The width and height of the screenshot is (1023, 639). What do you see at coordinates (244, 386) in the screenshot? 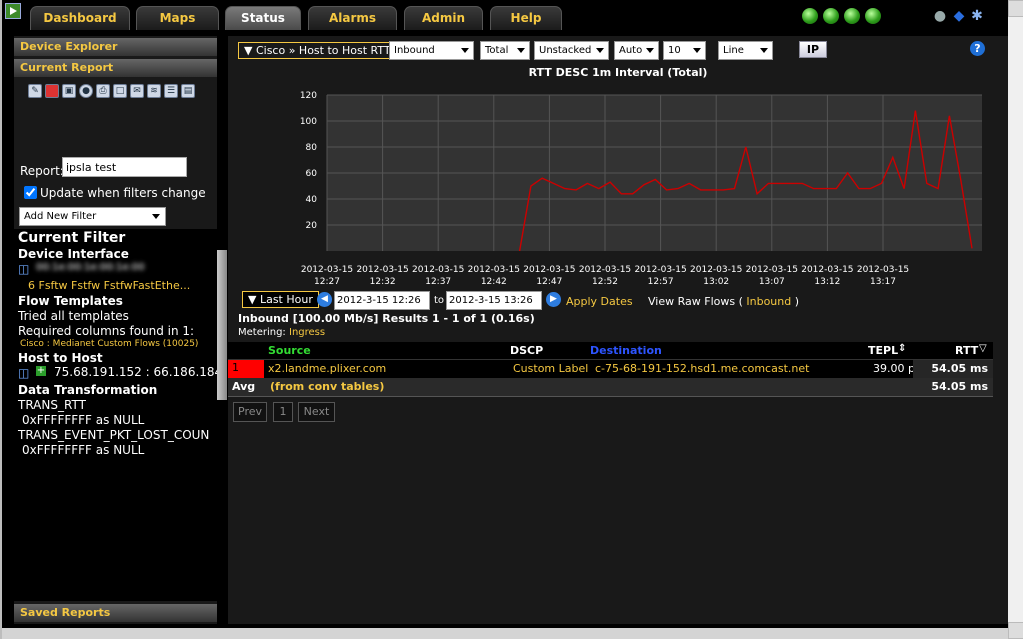
I see `avg-label: Avg` at bounding box center [244, 386].